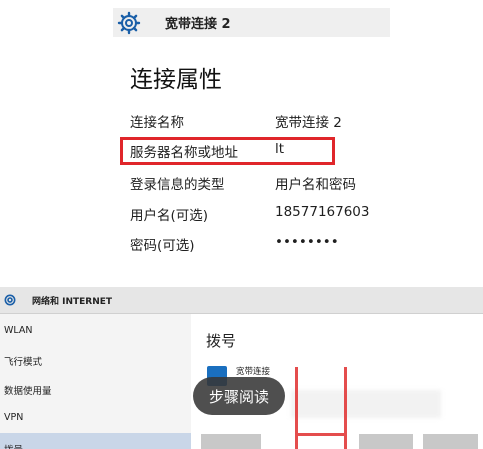 This screenshot has height=449, width=483. I want to click on property-value: 宽带连接 2, so click(308, 123).